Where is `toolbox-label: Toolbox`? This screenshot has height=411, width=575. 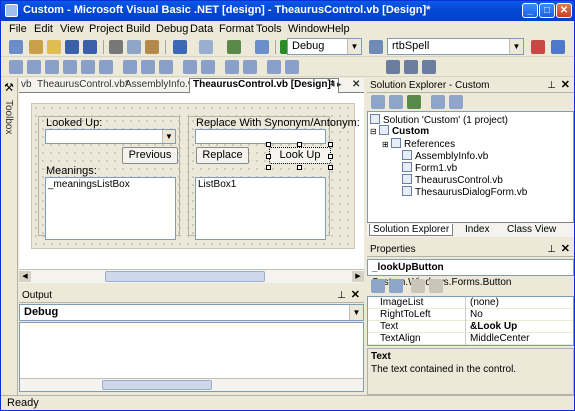
toolbox-label: Toolbox is located at coordinates (8, 117).